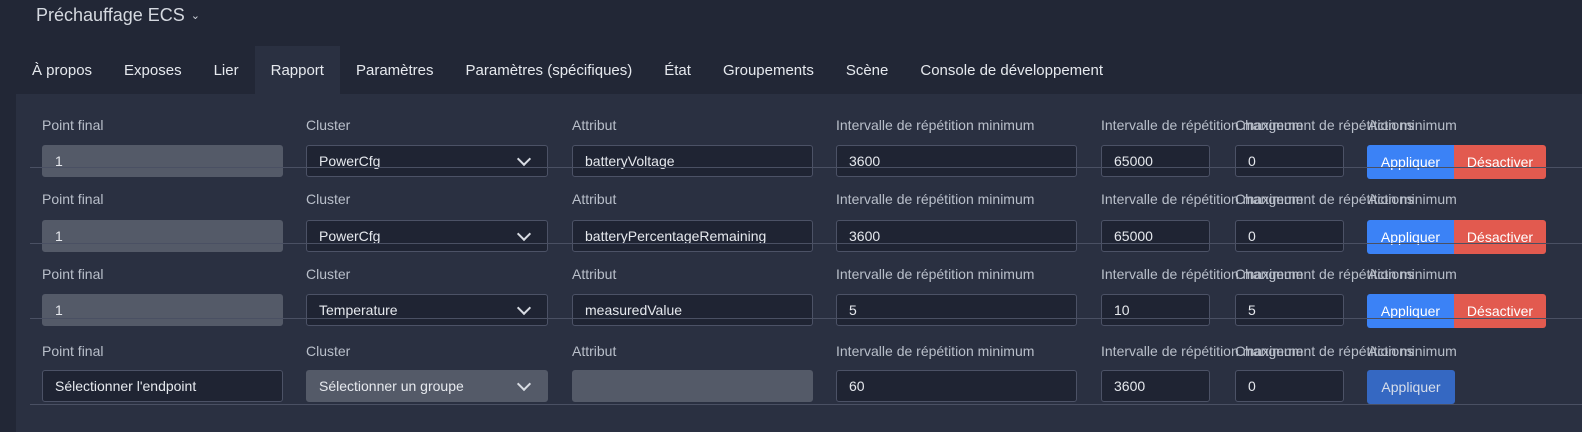  What do you see at coordinates (395, 70) in the screenshot?
I see `tab-settings: Paramètres` at bounding box center [395, 70].